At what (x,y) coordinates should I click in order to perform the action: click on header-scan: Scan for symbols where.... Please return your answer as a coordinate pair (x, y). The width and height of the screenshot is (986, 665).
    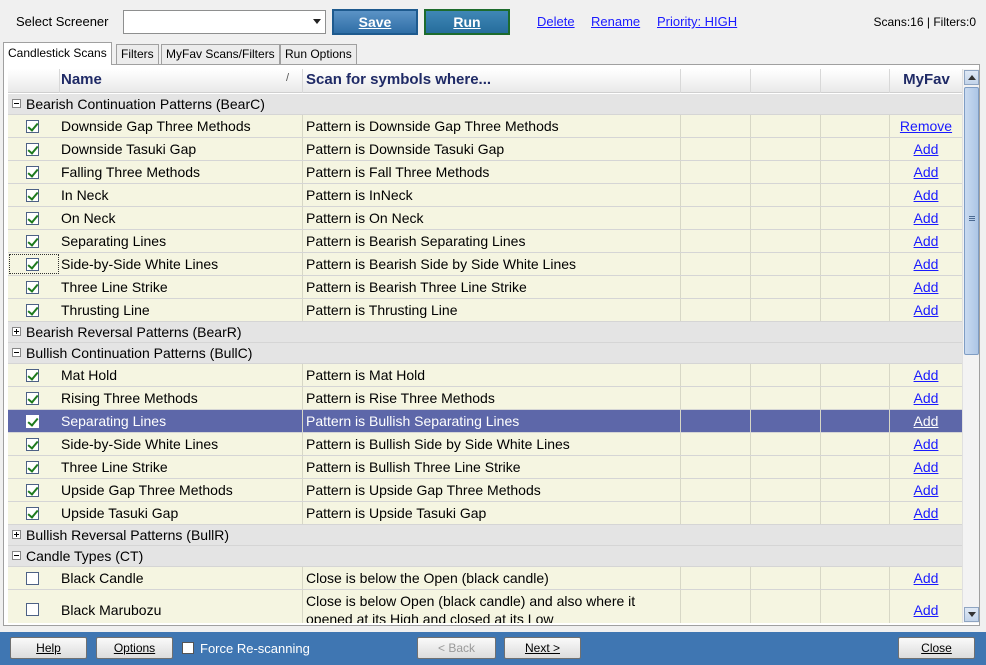
    Looking at the image, I should click on (492, 81).